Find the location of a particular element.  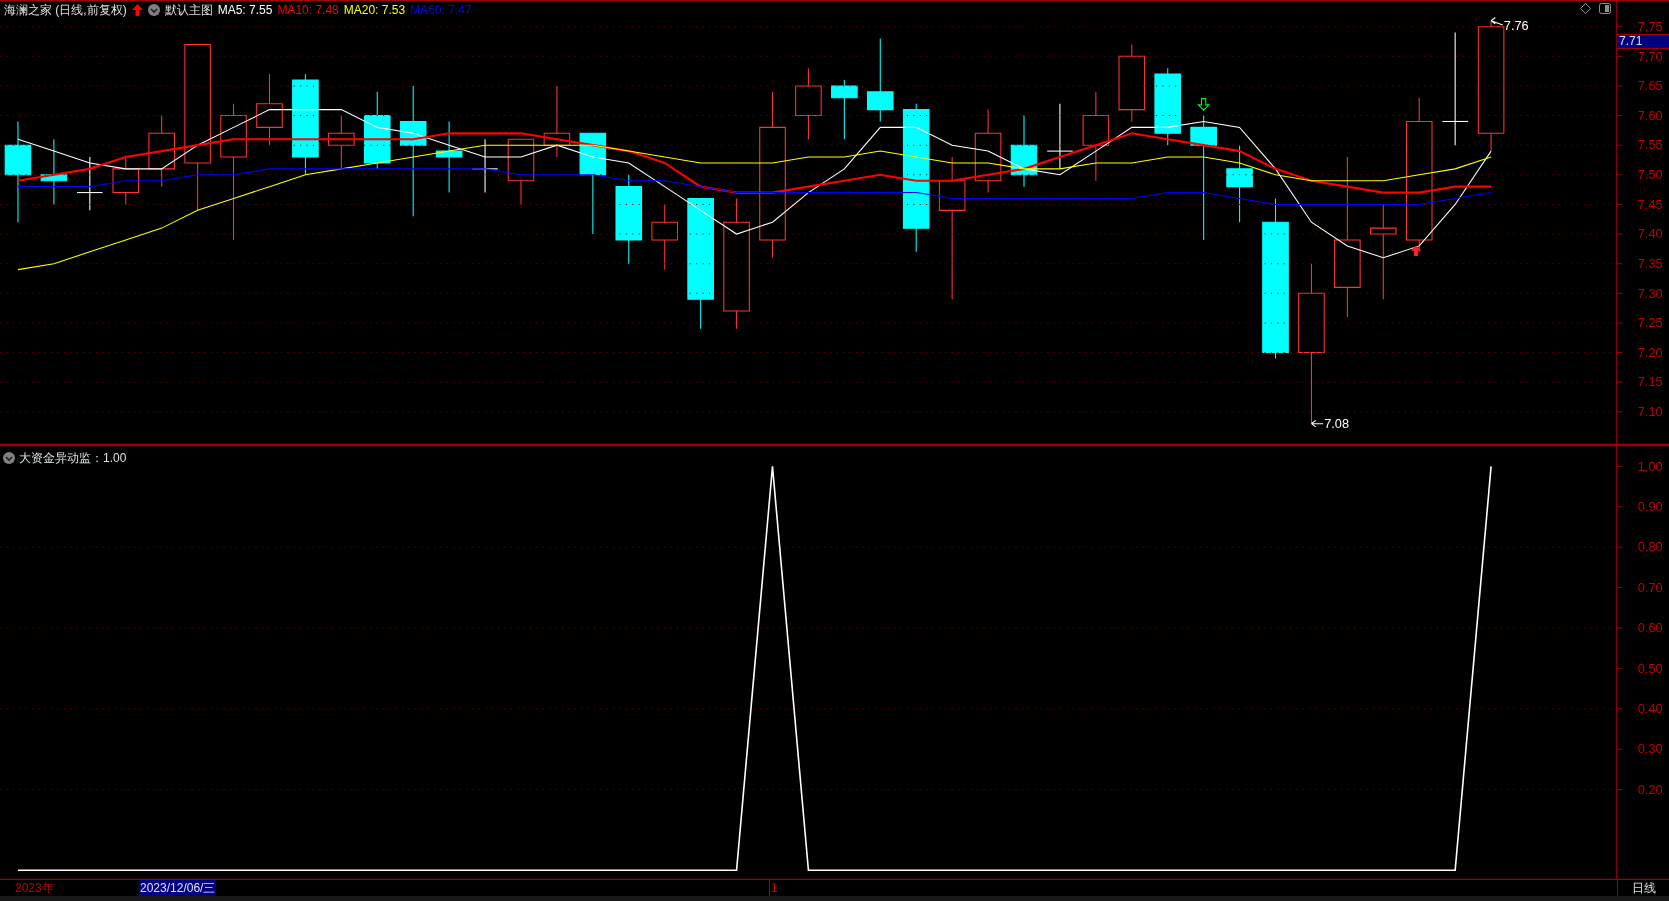

annotation: 7.08 is located at coordinates (1337, 423).